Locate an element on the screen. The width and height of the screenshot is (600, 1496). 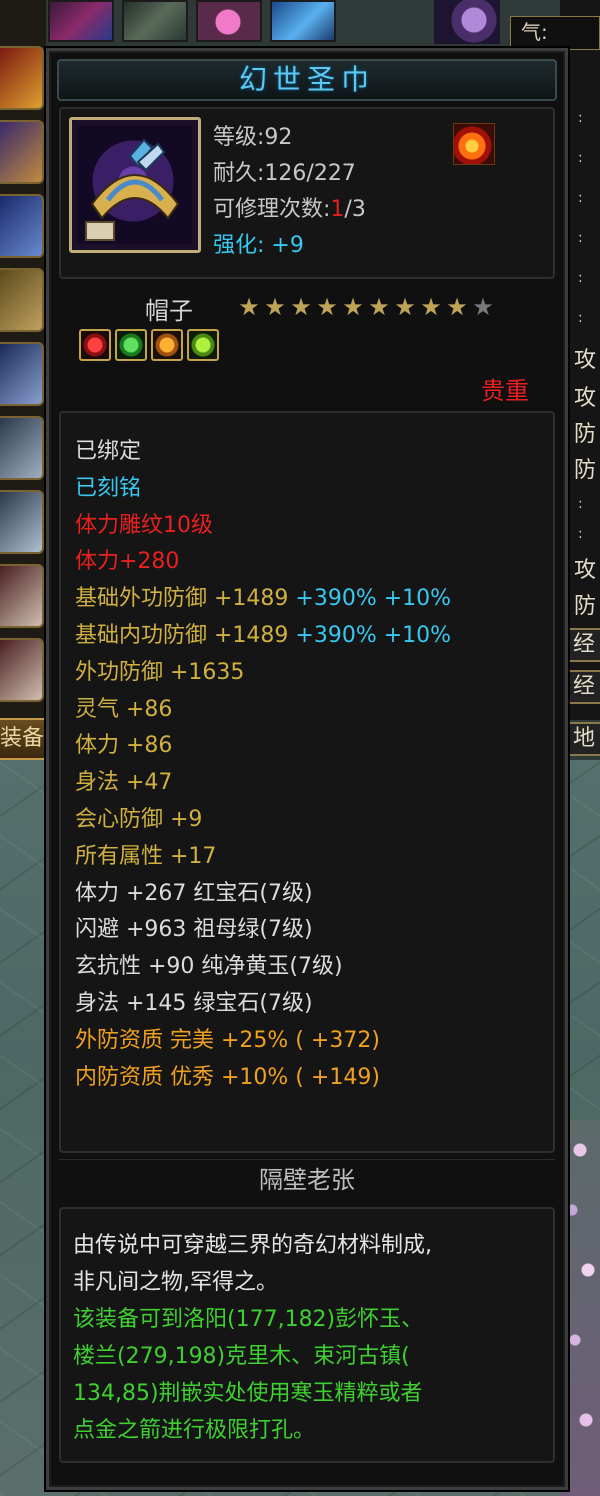
avatar is located at coordinates (467, 22).